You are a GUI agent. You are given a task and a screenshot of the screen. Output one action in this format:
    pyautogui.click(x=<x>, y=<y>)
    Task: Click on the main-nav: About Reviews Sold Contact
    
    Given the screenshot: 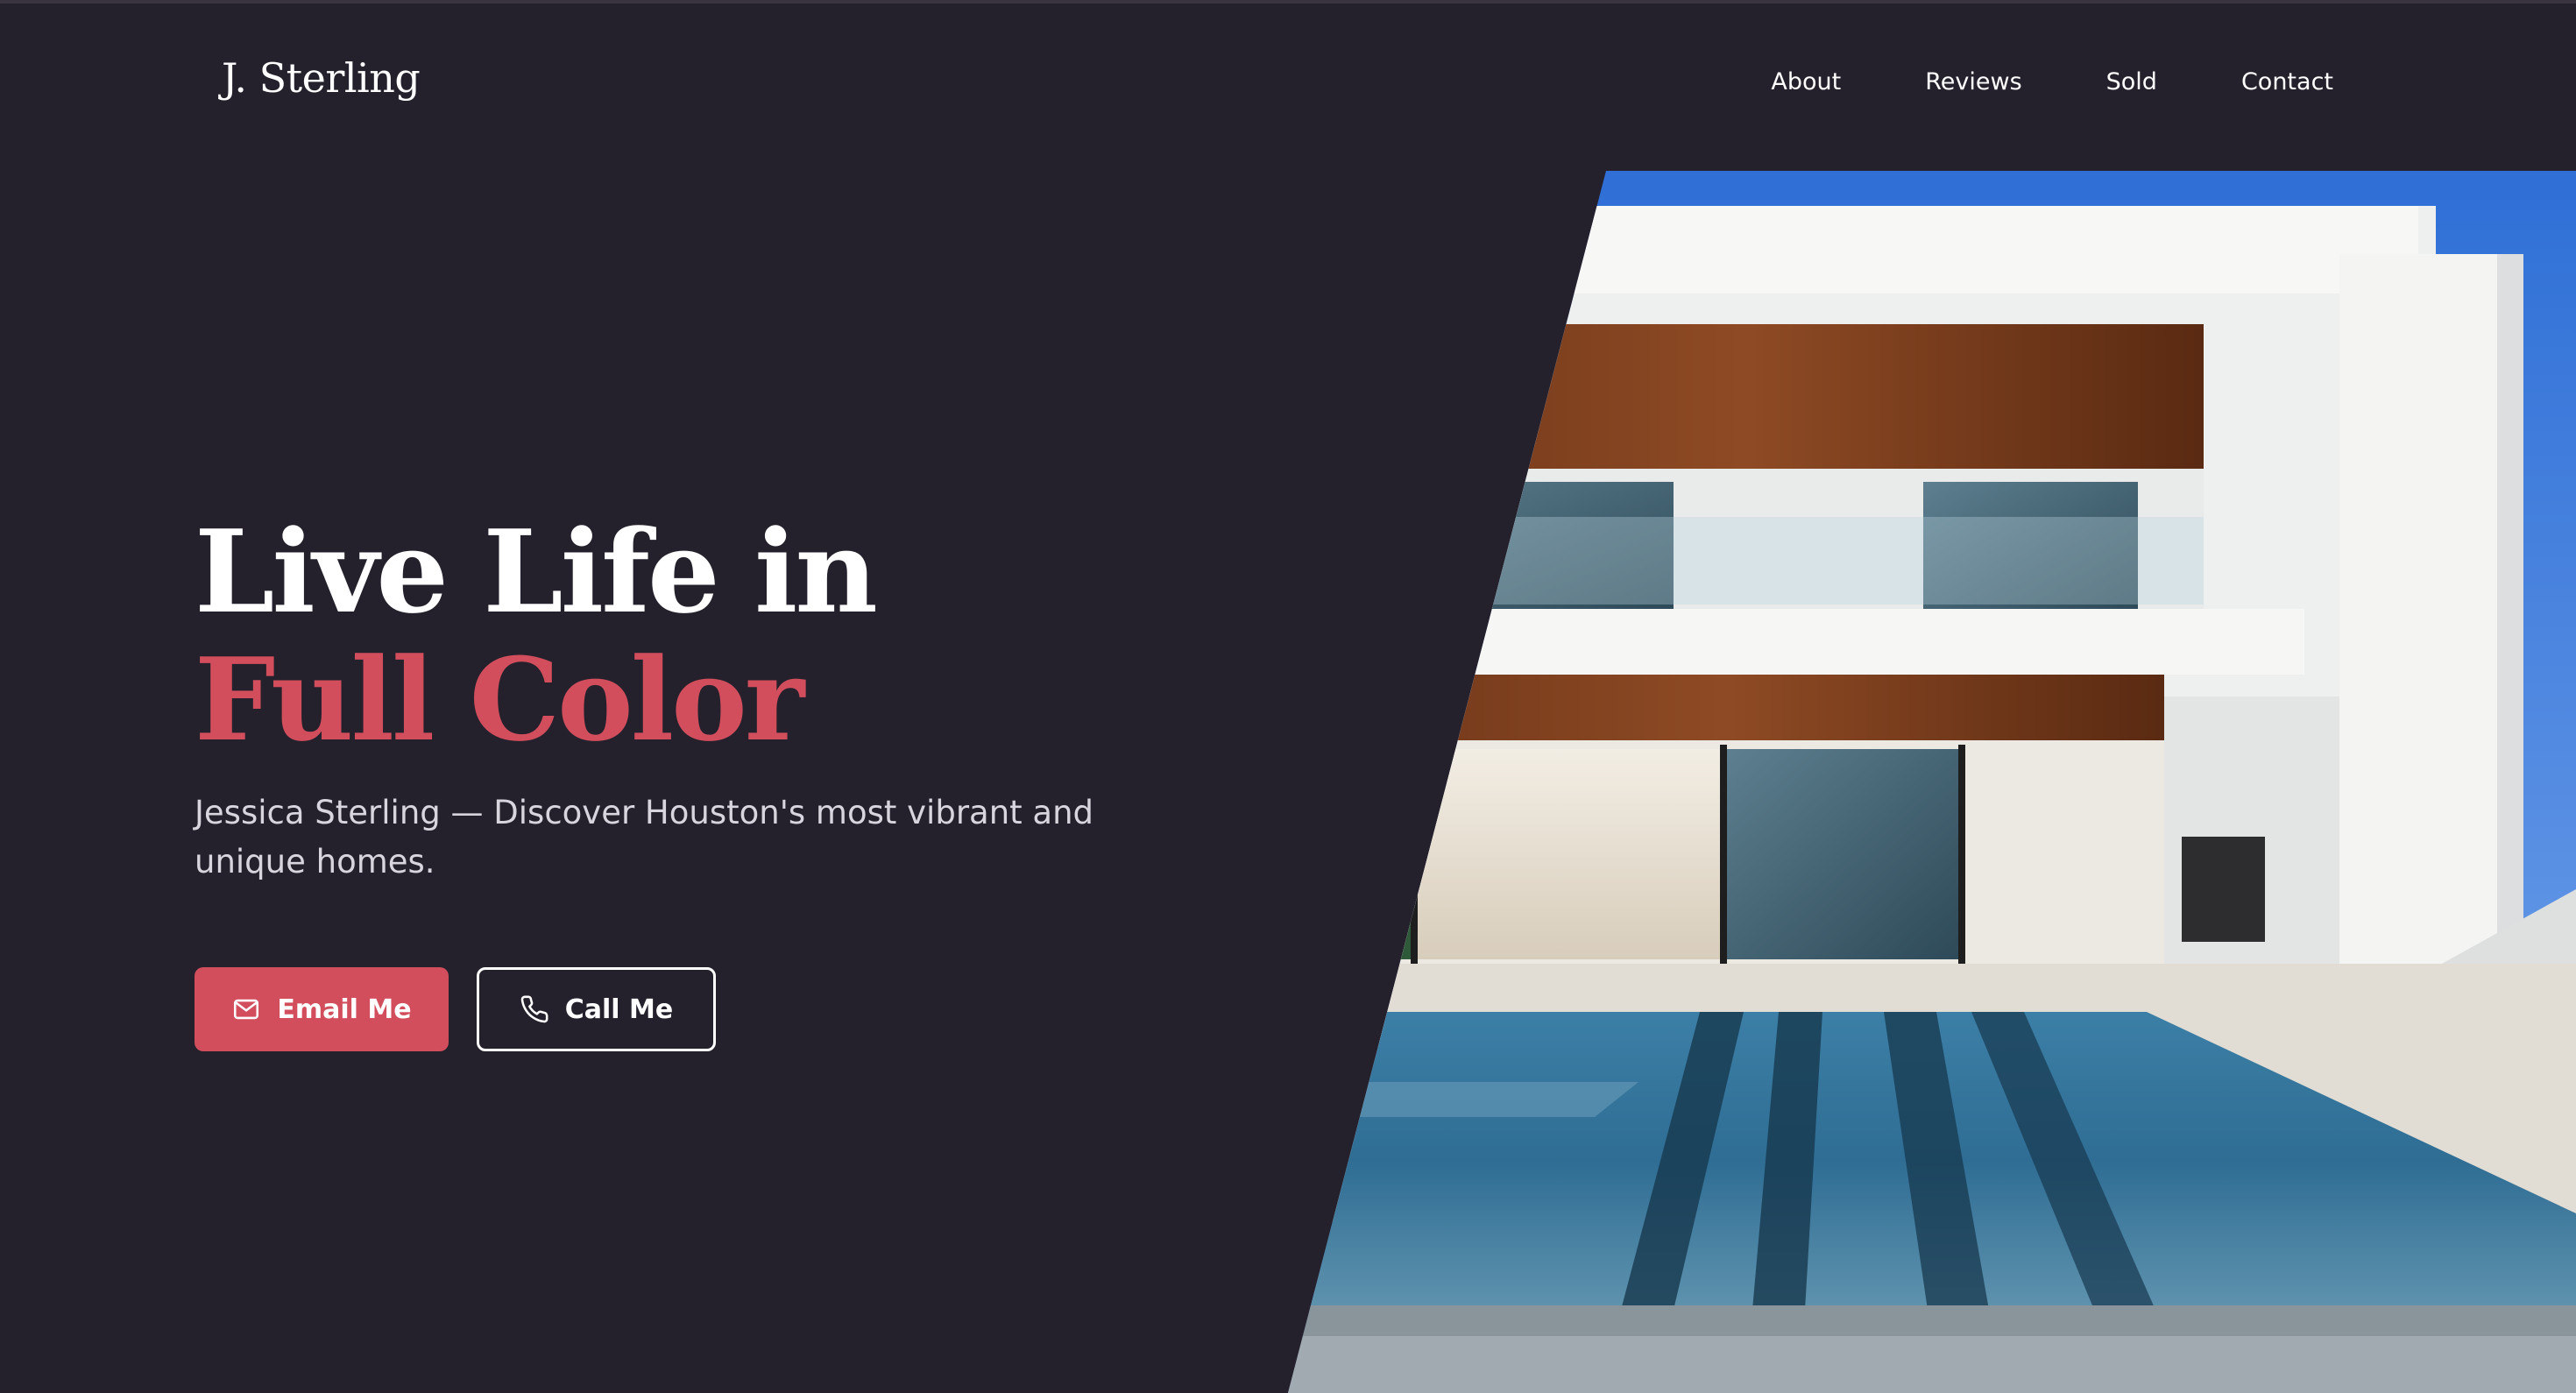 What is the action you would take?
    pyautogui.click(x=2052, y=82)
    